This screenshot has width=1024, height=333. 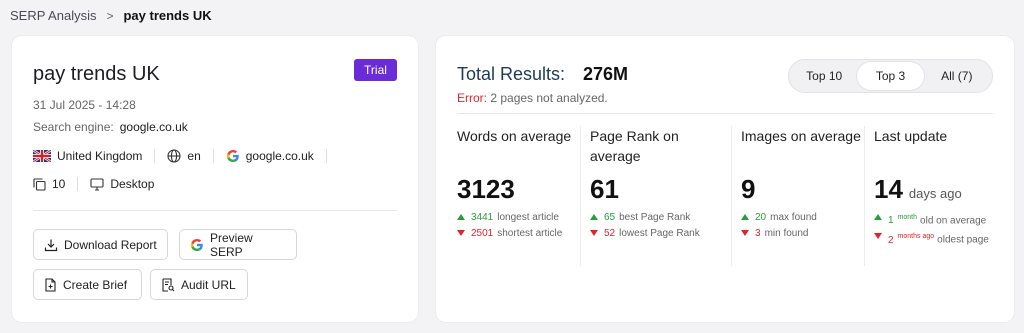 What do you see at coordinates (907, 217) in the screenshot?
I see `stat-up-sup: month` at bounding box center [907, 217].